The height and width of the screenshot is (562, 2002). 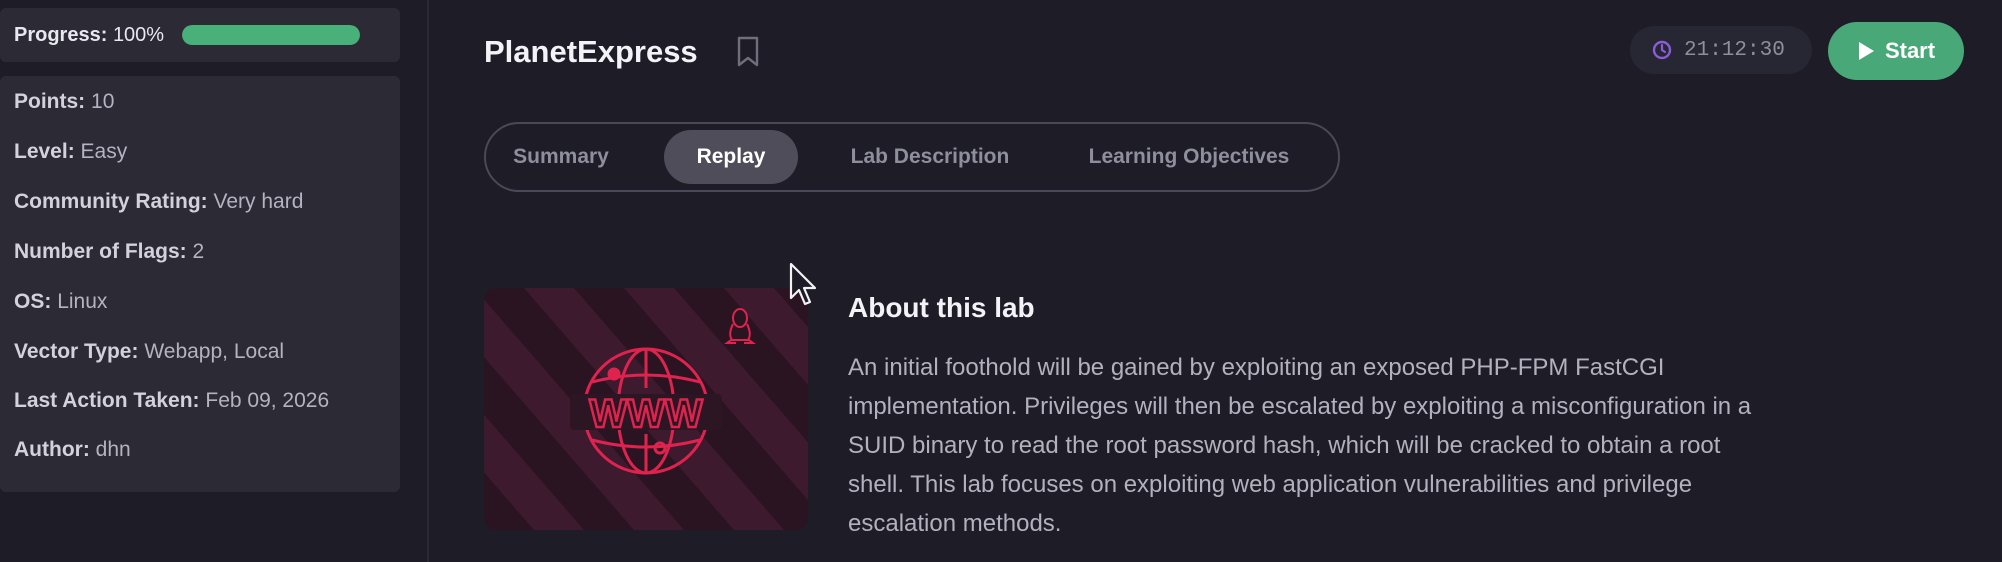 What do you see at coordinates (803, 284) in the screenshot?
I see `mouse-cursor-icon` at bounding box center [803, 284].